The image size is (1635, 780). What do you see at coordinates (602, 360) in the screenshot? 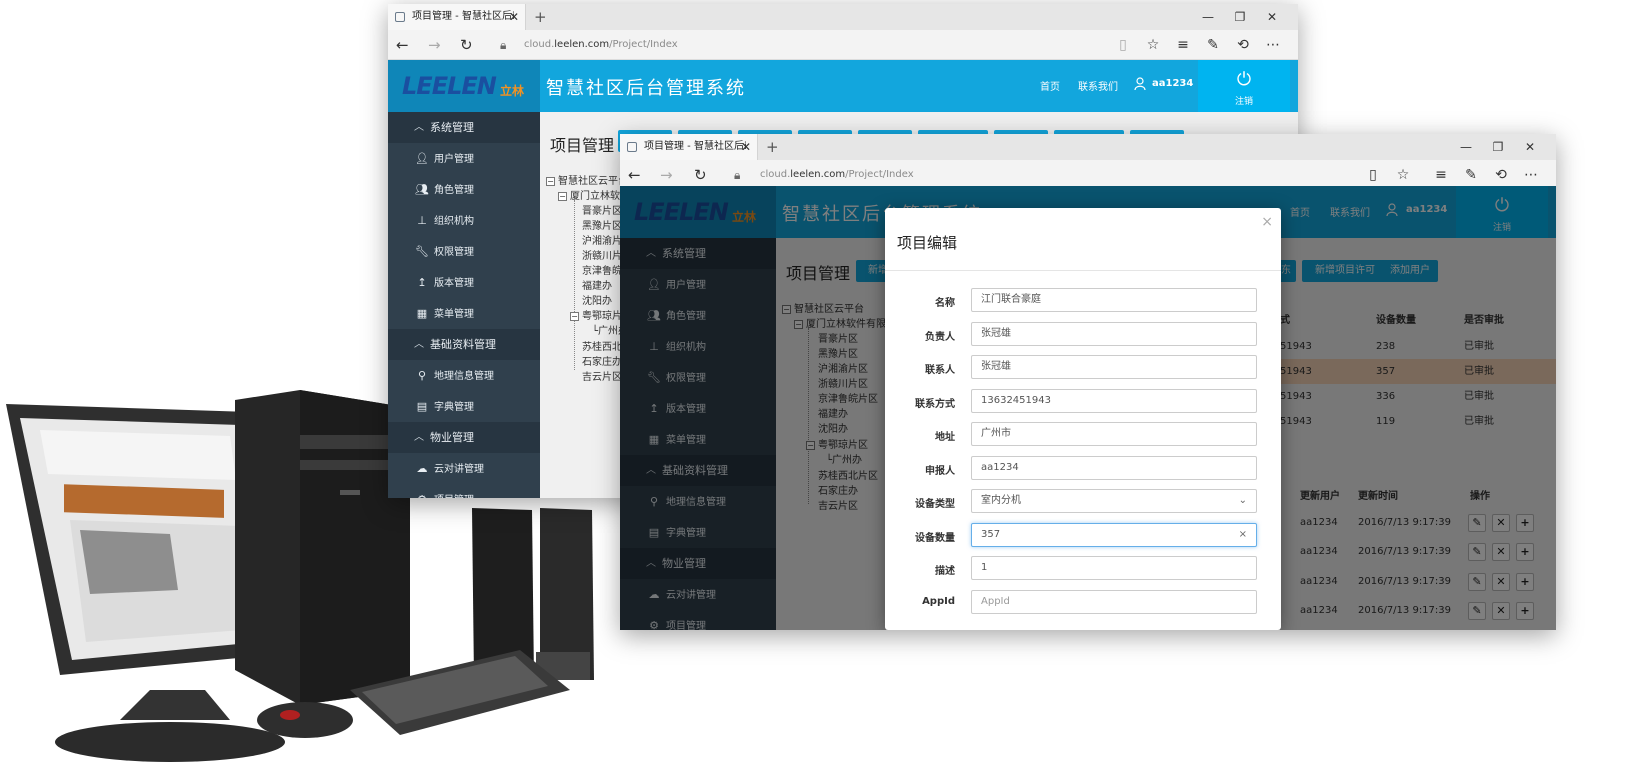
I see `tree-node: 石家庄办` at bounding box center [602, 360].